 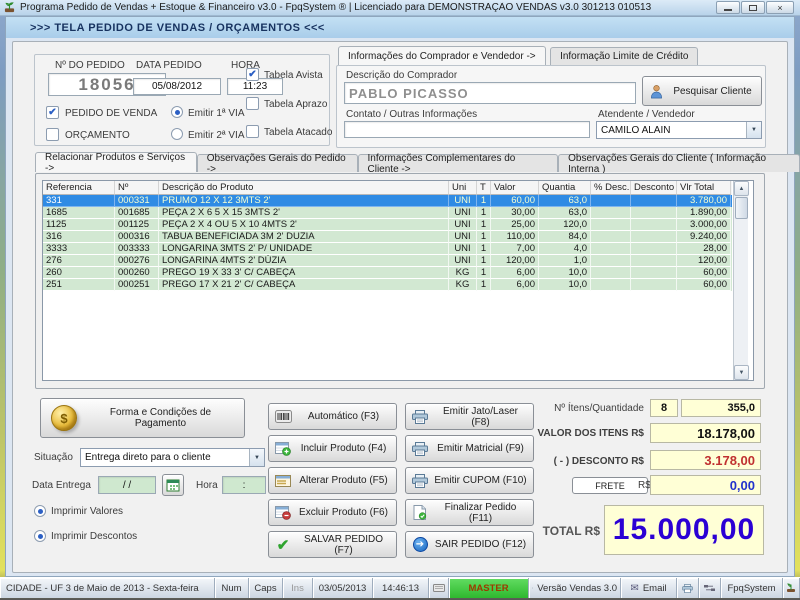 What do you see at coordinates (116, 163) in the screenshot?
I see `tab-relacionar-produtos: Relacionar Produtos e Serviços ->` at bounding box center [116, 163].